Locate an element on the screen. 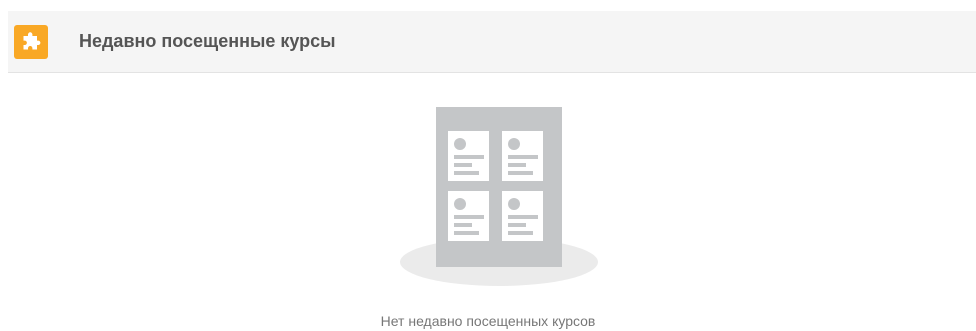 This screenshot has width=976, height=331. course-cards-placeholder-icon is located at coordinates (499, 195).